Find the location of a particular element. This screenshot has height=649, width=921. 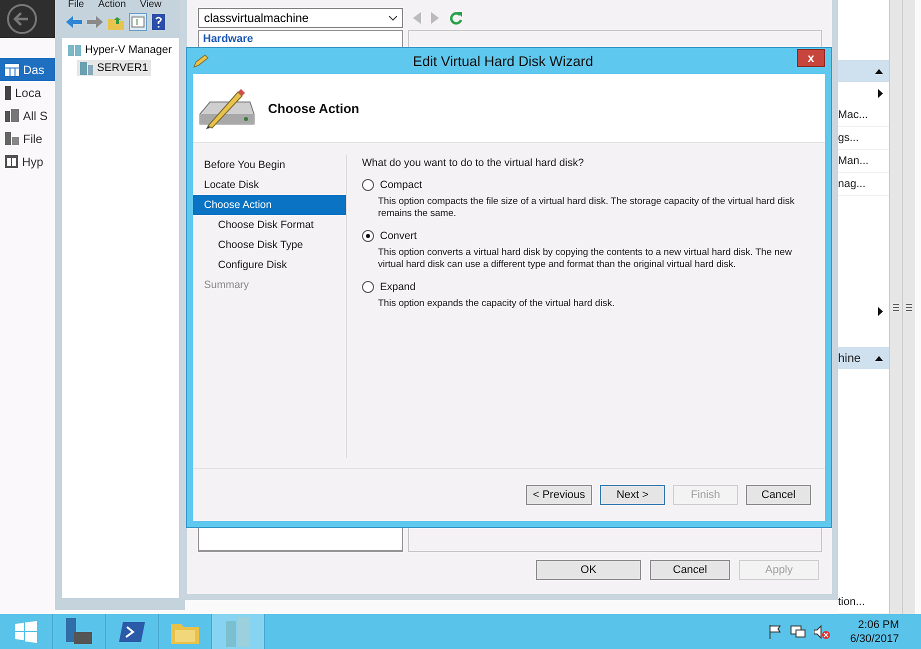

wizard-step: Choose Action is located at coordinates (269, 205).